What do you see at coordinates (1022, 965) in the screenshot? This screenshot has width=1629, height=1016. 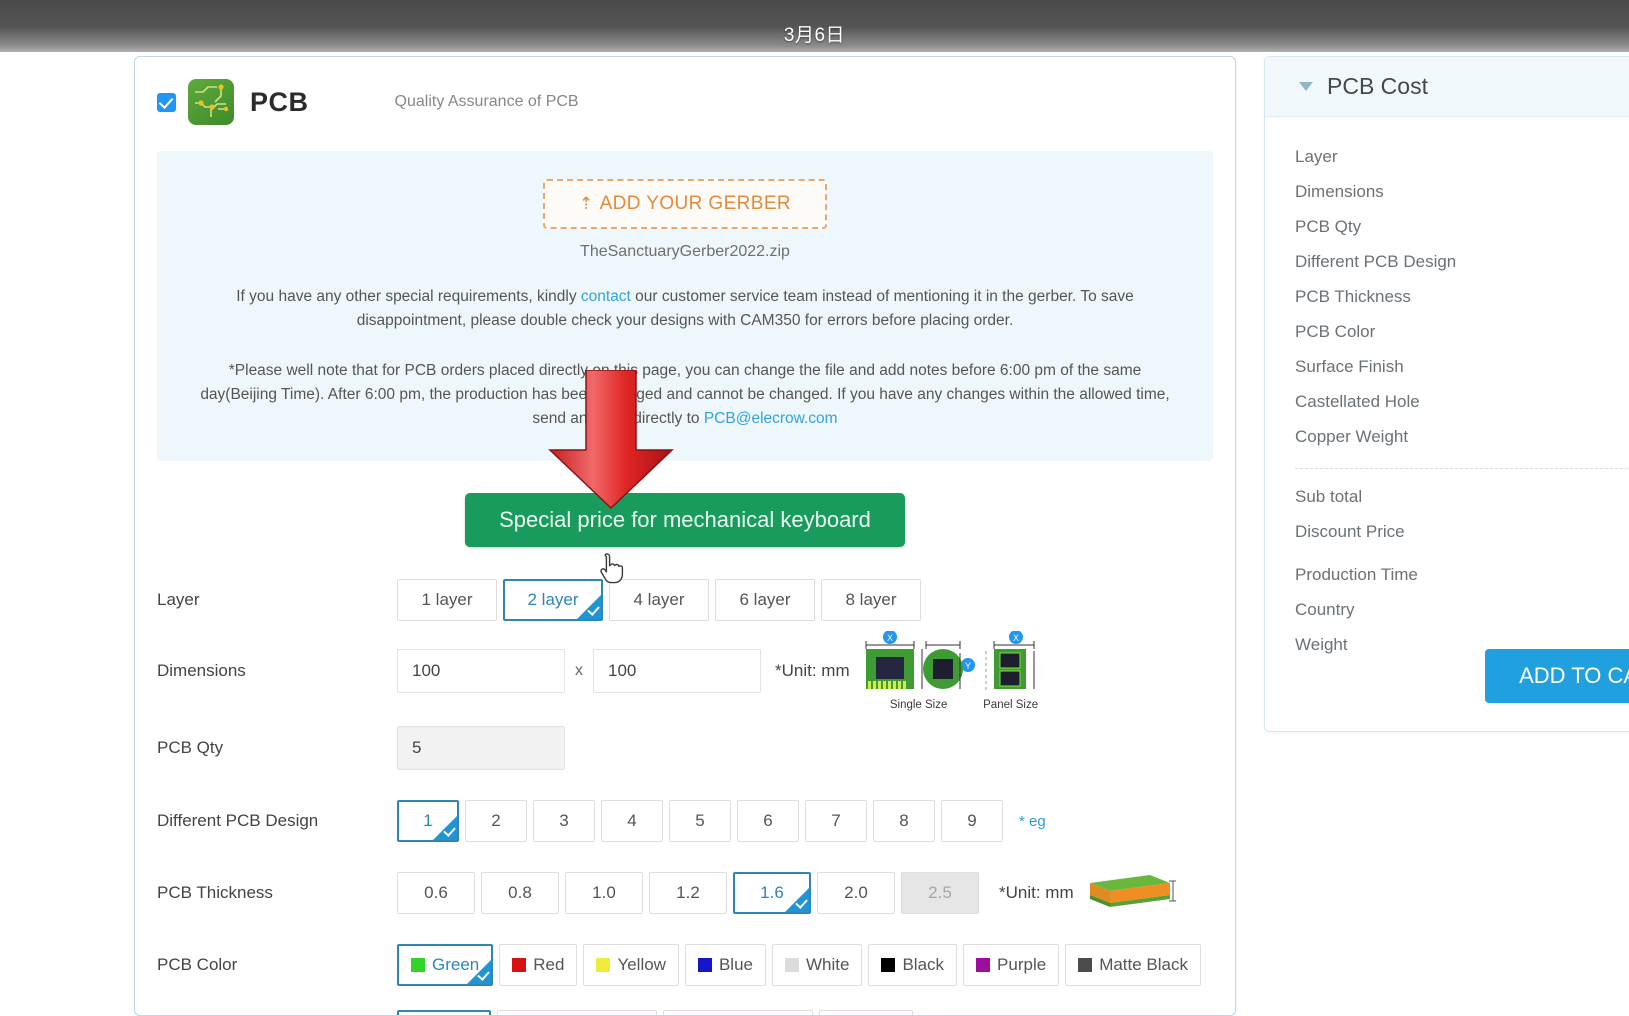 I see `color-label-purple: Purple` at bounding box center [1022, 965].